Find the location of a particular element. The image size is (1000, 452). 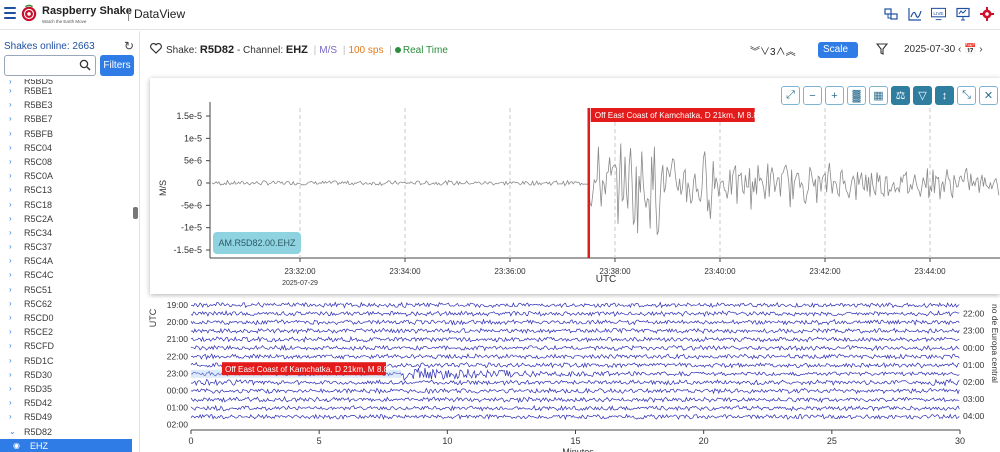

units-label: M/S is located at coordinates (328, 50).